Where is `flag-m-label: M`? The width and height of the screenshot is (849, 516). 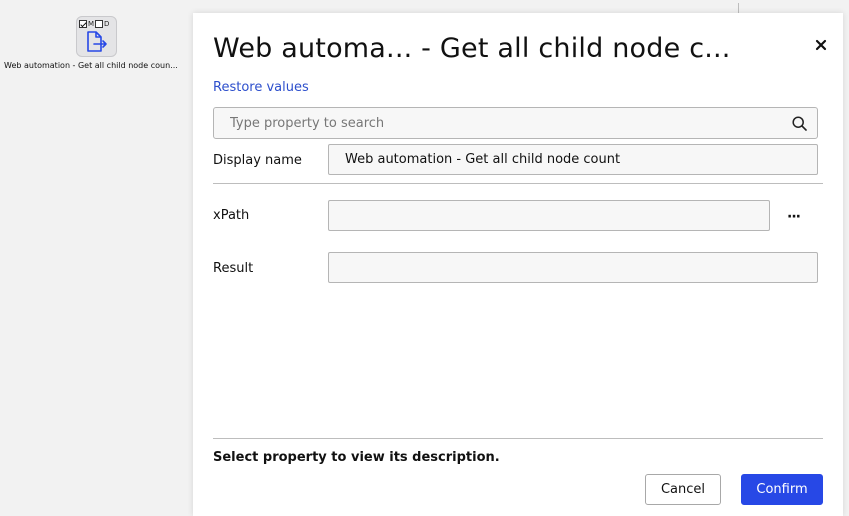 flag-m-label: M is located at coordinates (91, 23).